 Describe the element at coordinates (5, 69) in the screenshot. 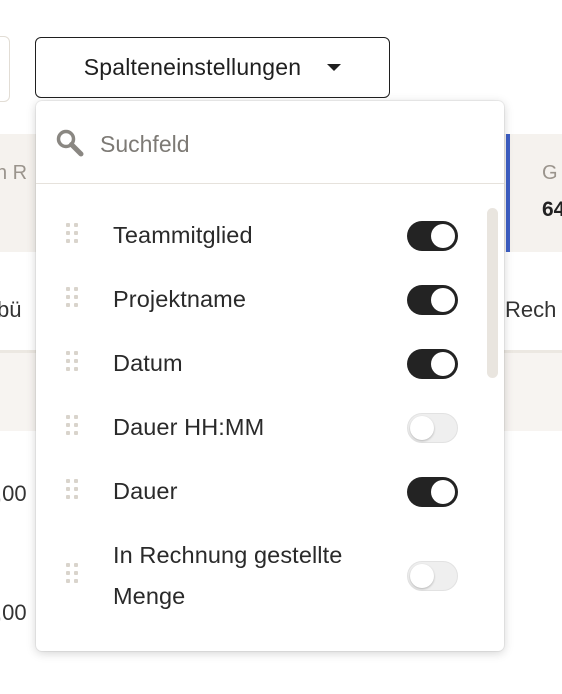

I see `background-control` at that location.